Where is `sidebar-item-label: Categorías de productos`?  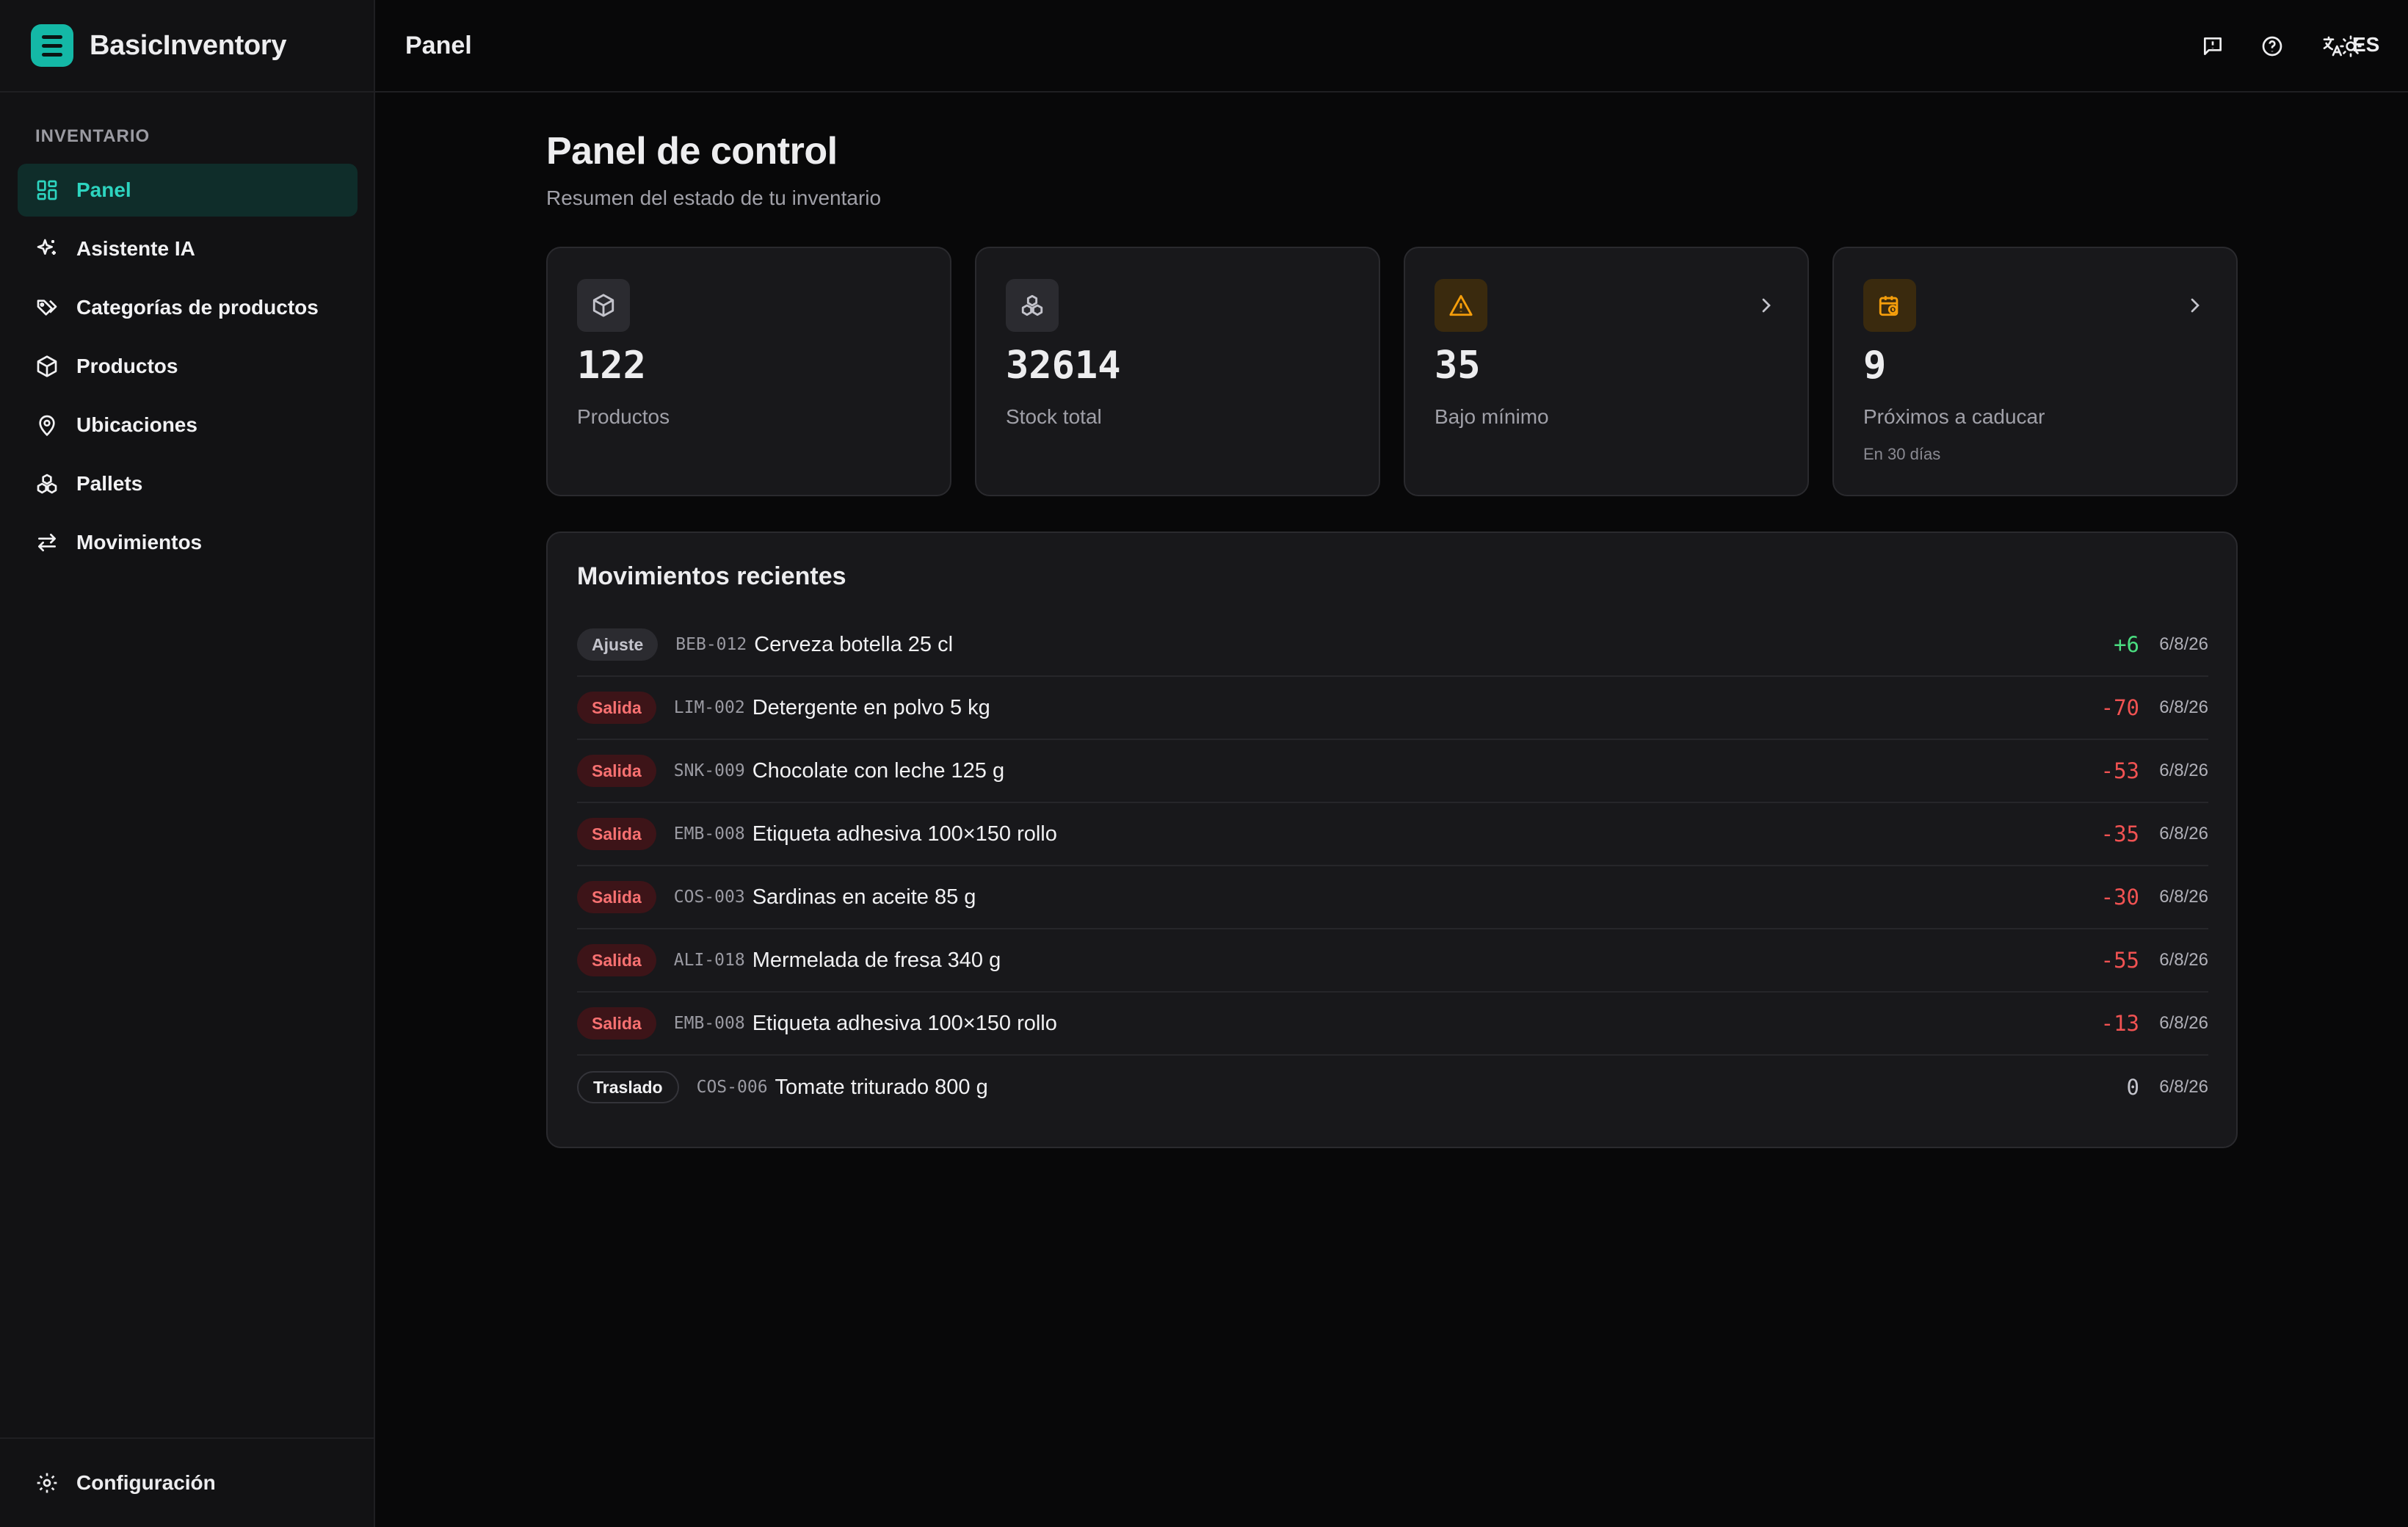
sidebar-item-label: Categorías de productos is located at coordinates (197, 307).